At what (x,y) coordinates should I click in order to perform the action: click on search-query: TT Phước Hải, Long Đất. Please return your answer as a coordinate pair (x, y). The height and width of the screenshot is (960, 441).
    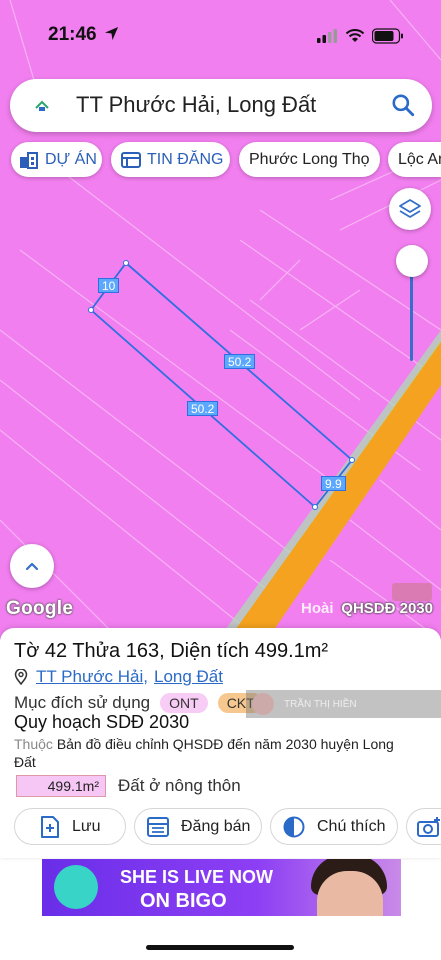
    Looking at the image, I should click on (196, 105).